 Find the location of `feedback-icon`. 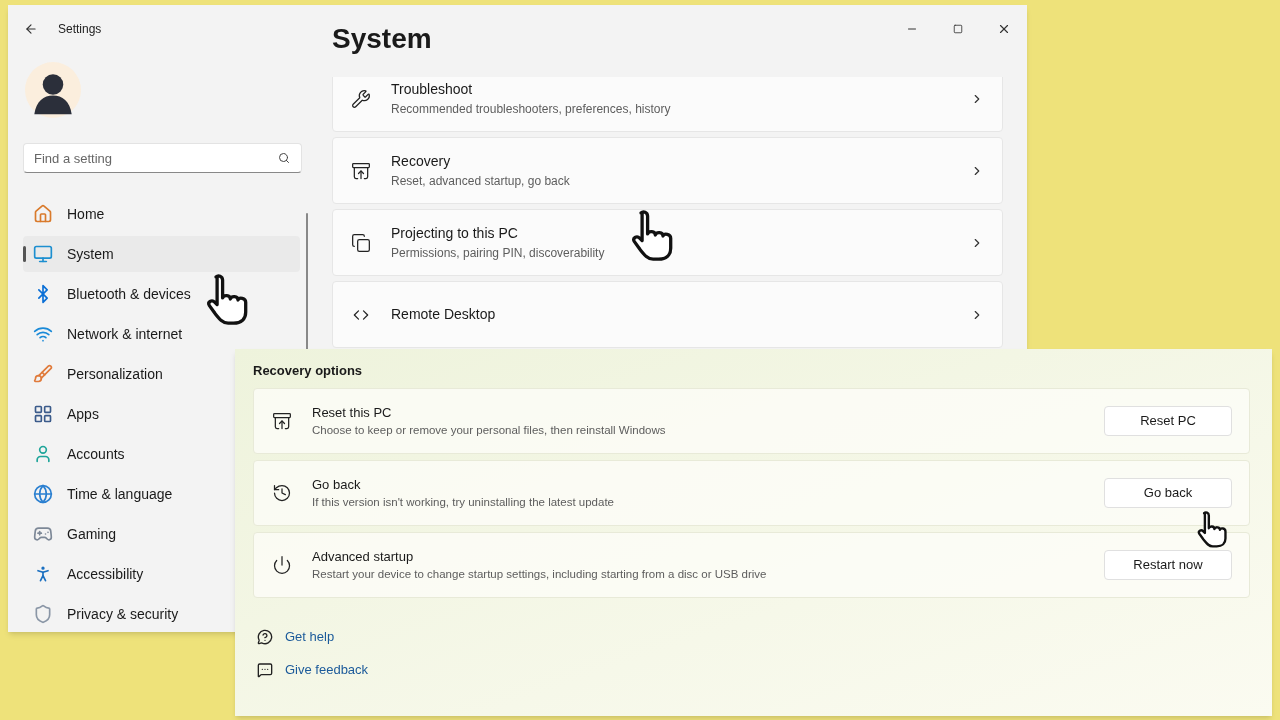

feedback-icon is located at coordinates (265, 670).